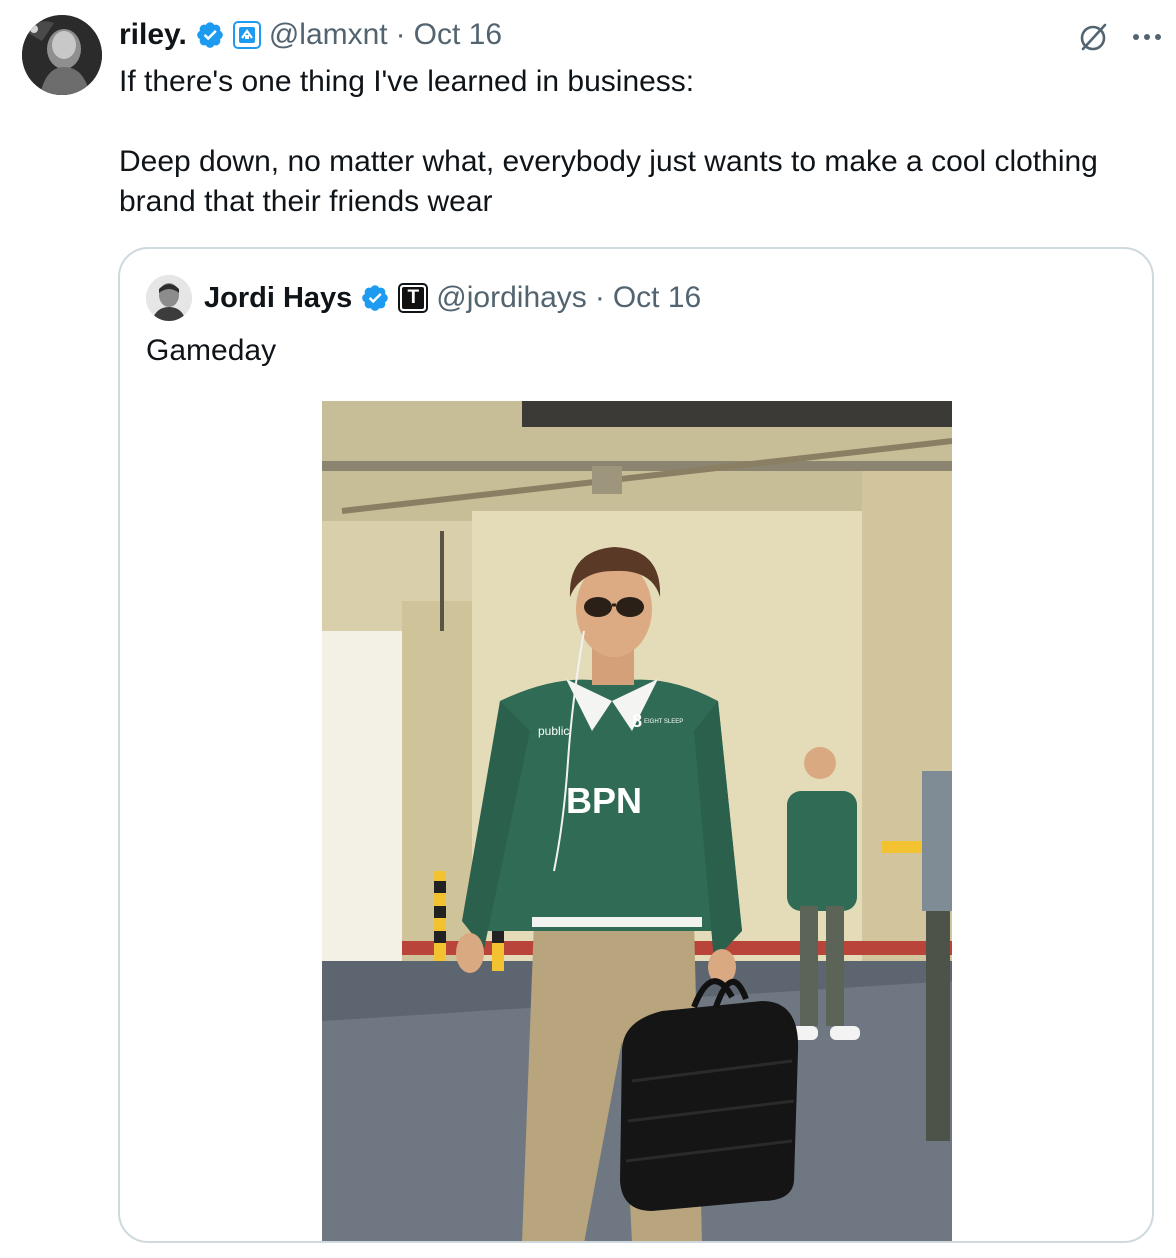 The image size is (1176, 1258). What do you see at coordinates (511, 298) in the screenshot?
I see `quote-handle: @jordihays` at bounding box center [511, 298].